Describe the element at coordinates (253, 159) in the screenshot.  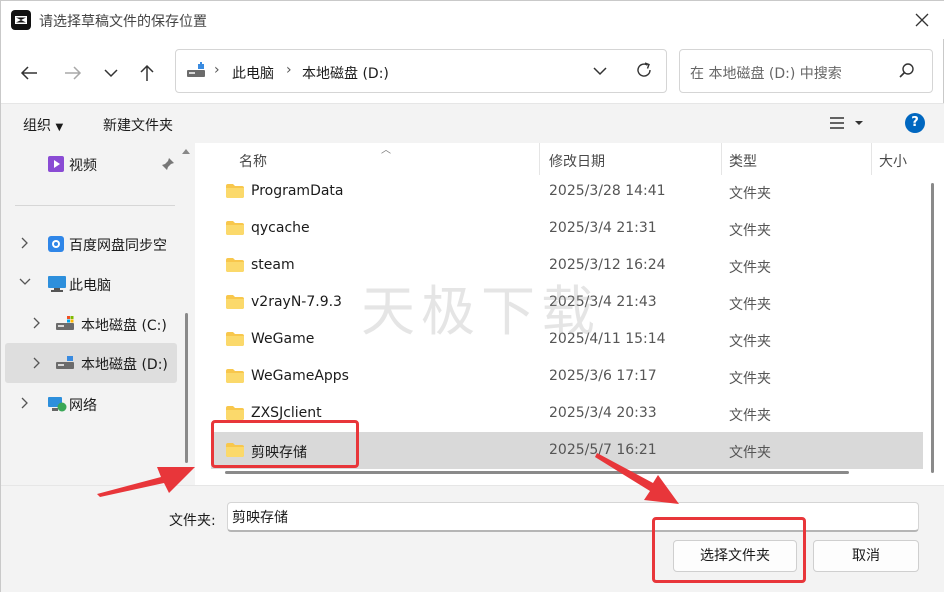
I see `column-header-name: 名称` at that location.